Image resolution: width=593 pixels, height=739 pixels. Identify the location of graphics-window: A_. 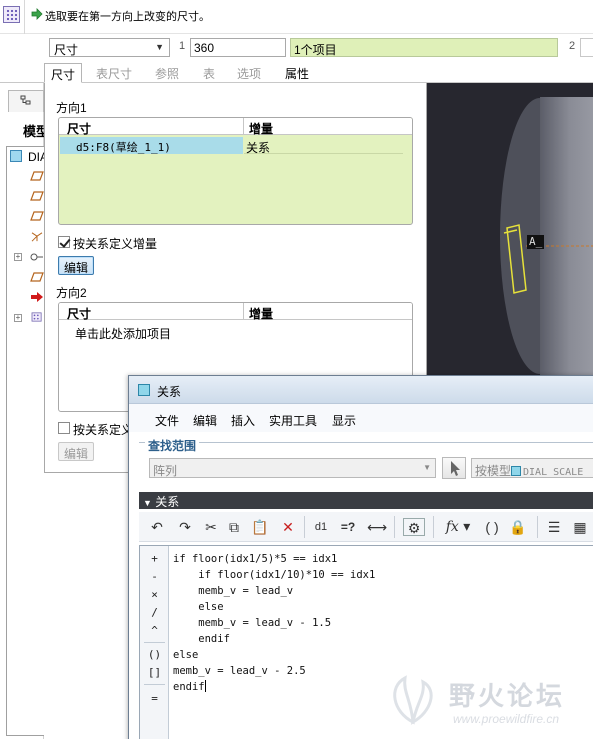
(510, 229).